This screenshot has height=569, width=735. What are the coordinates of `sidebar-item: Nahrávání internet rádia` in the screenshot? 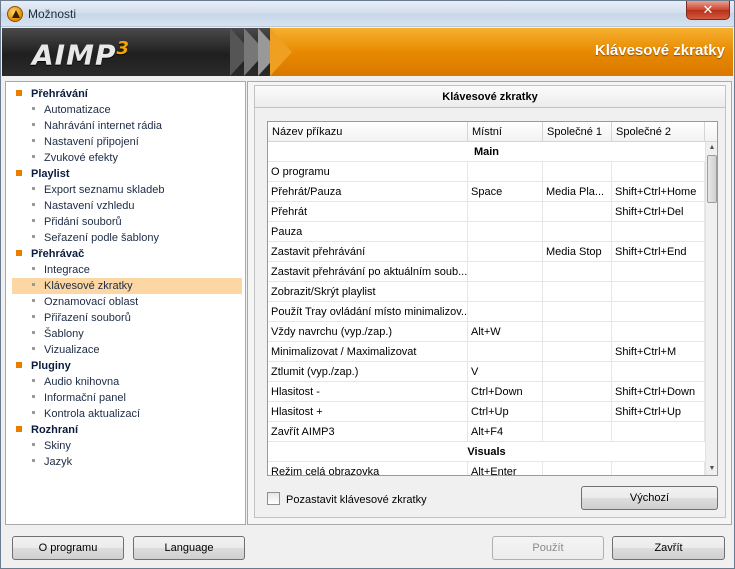 It's located at (97, 126).